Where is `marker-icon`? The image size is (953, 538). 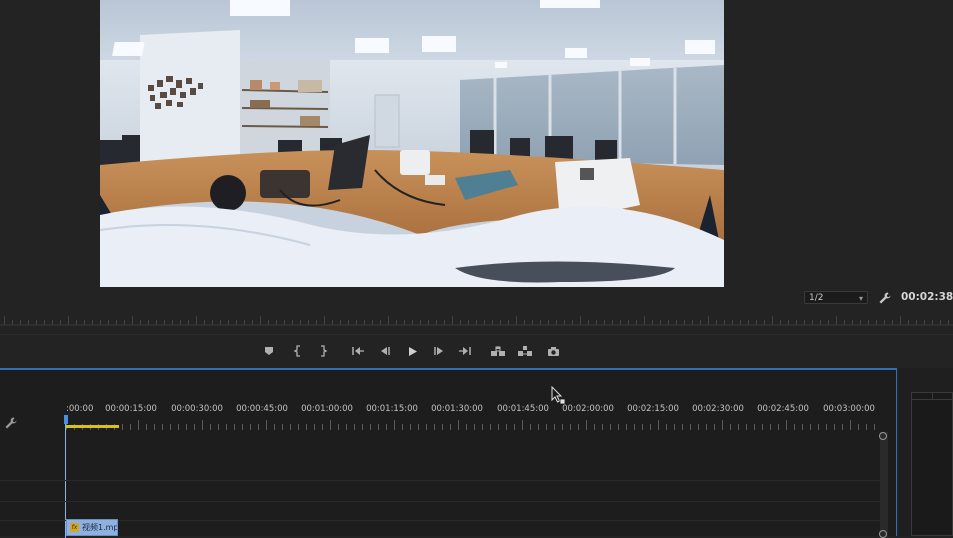 marker-icon is located at coordinates (269, 351).